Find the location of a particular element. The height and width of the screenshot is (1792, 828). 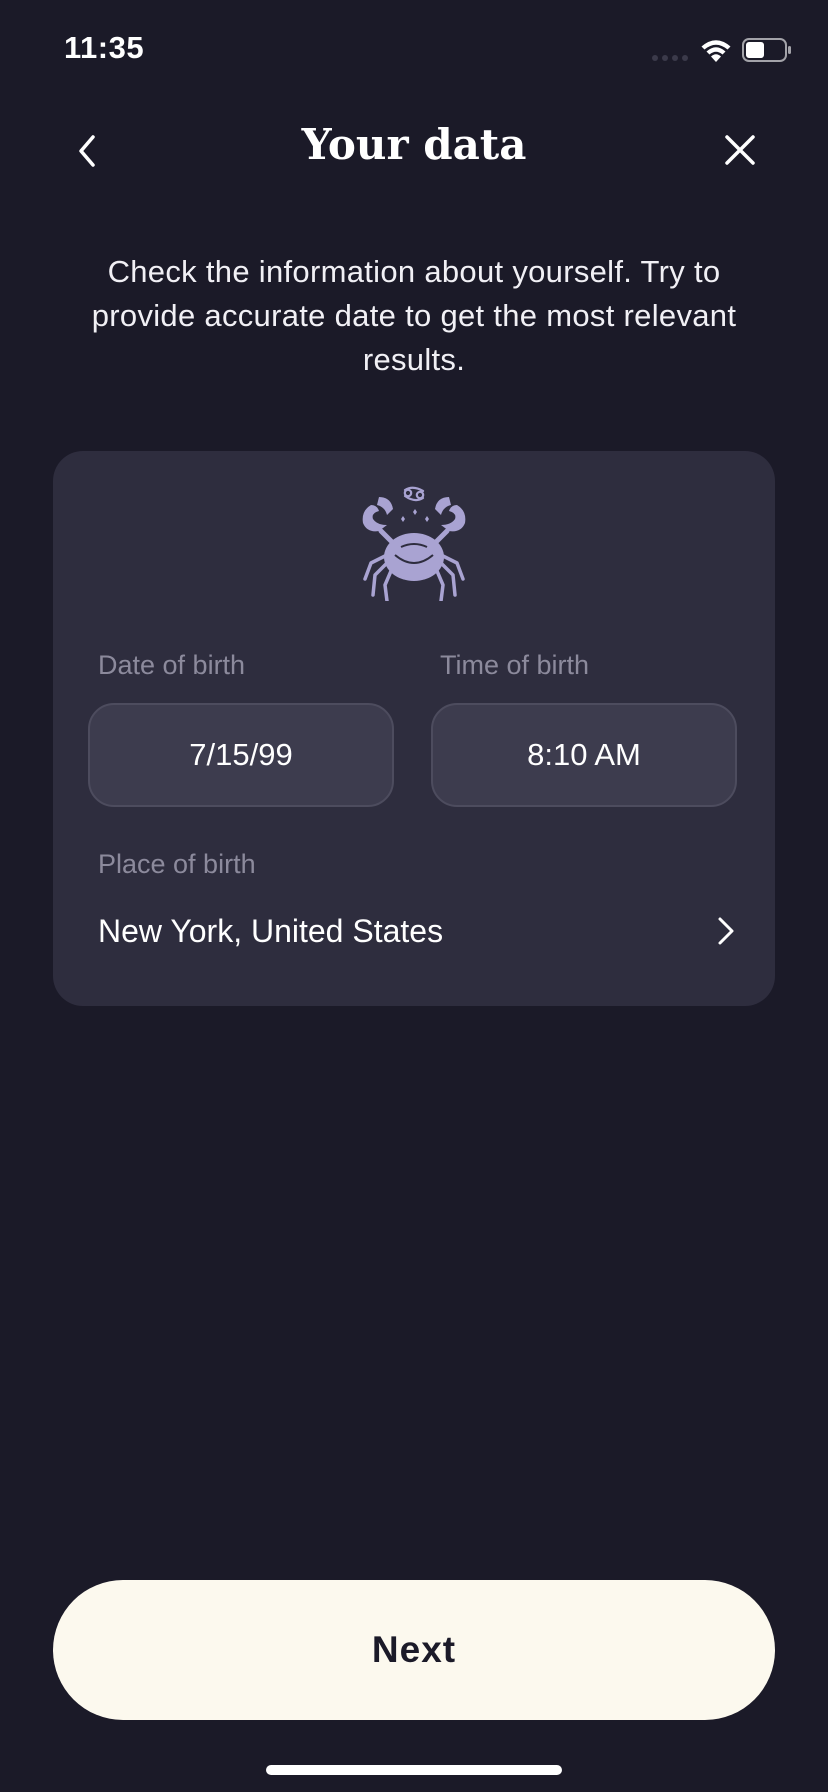

date-of-birth-field: 7/15/99 is located at coordinates (241, 755).